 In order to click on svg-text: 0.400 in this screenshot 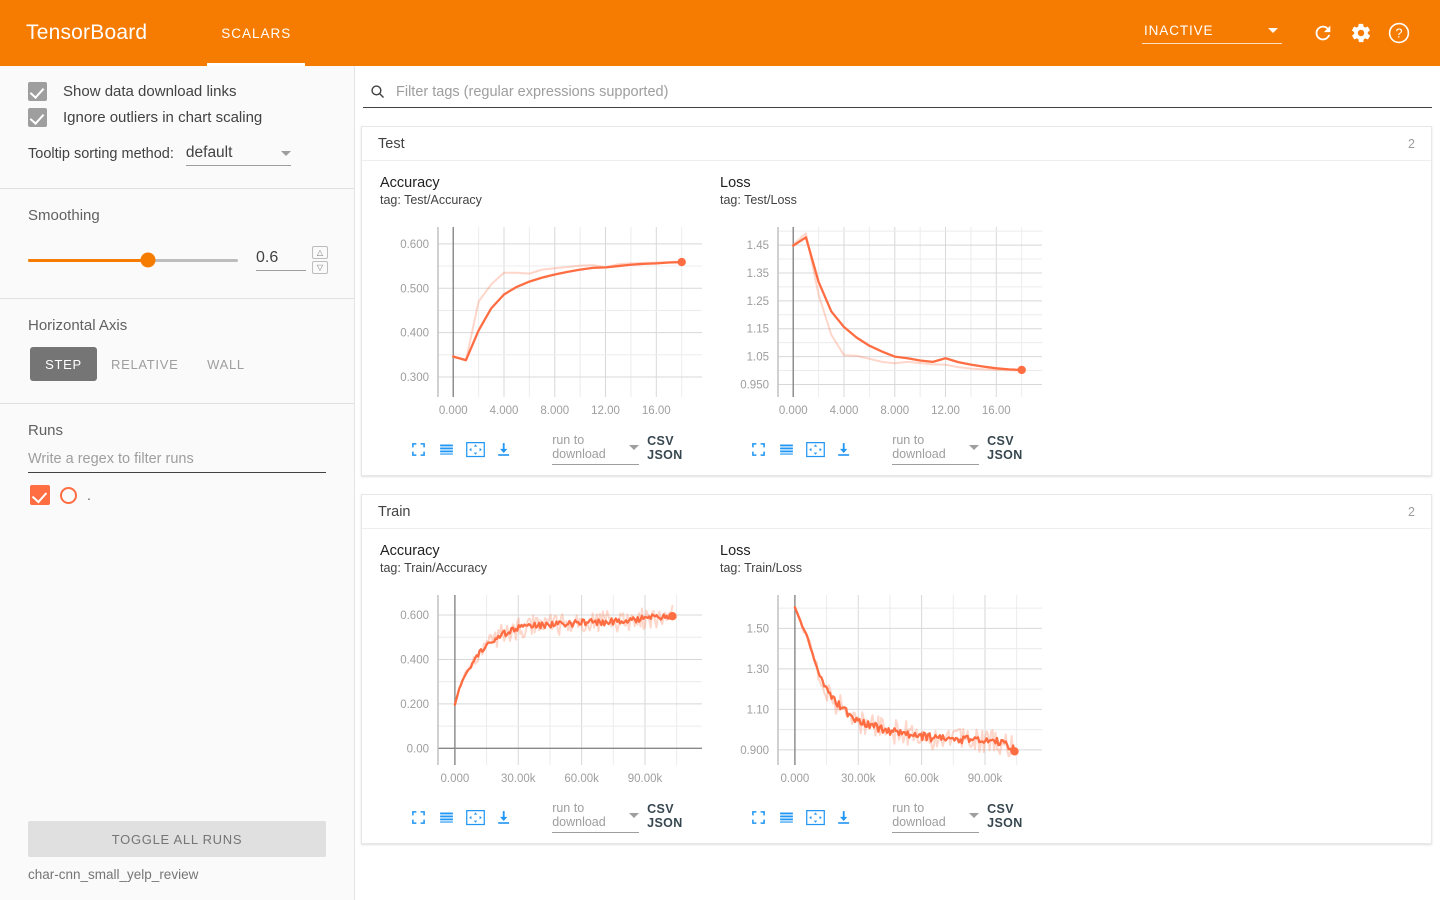, I will do `click(414, 334)`.